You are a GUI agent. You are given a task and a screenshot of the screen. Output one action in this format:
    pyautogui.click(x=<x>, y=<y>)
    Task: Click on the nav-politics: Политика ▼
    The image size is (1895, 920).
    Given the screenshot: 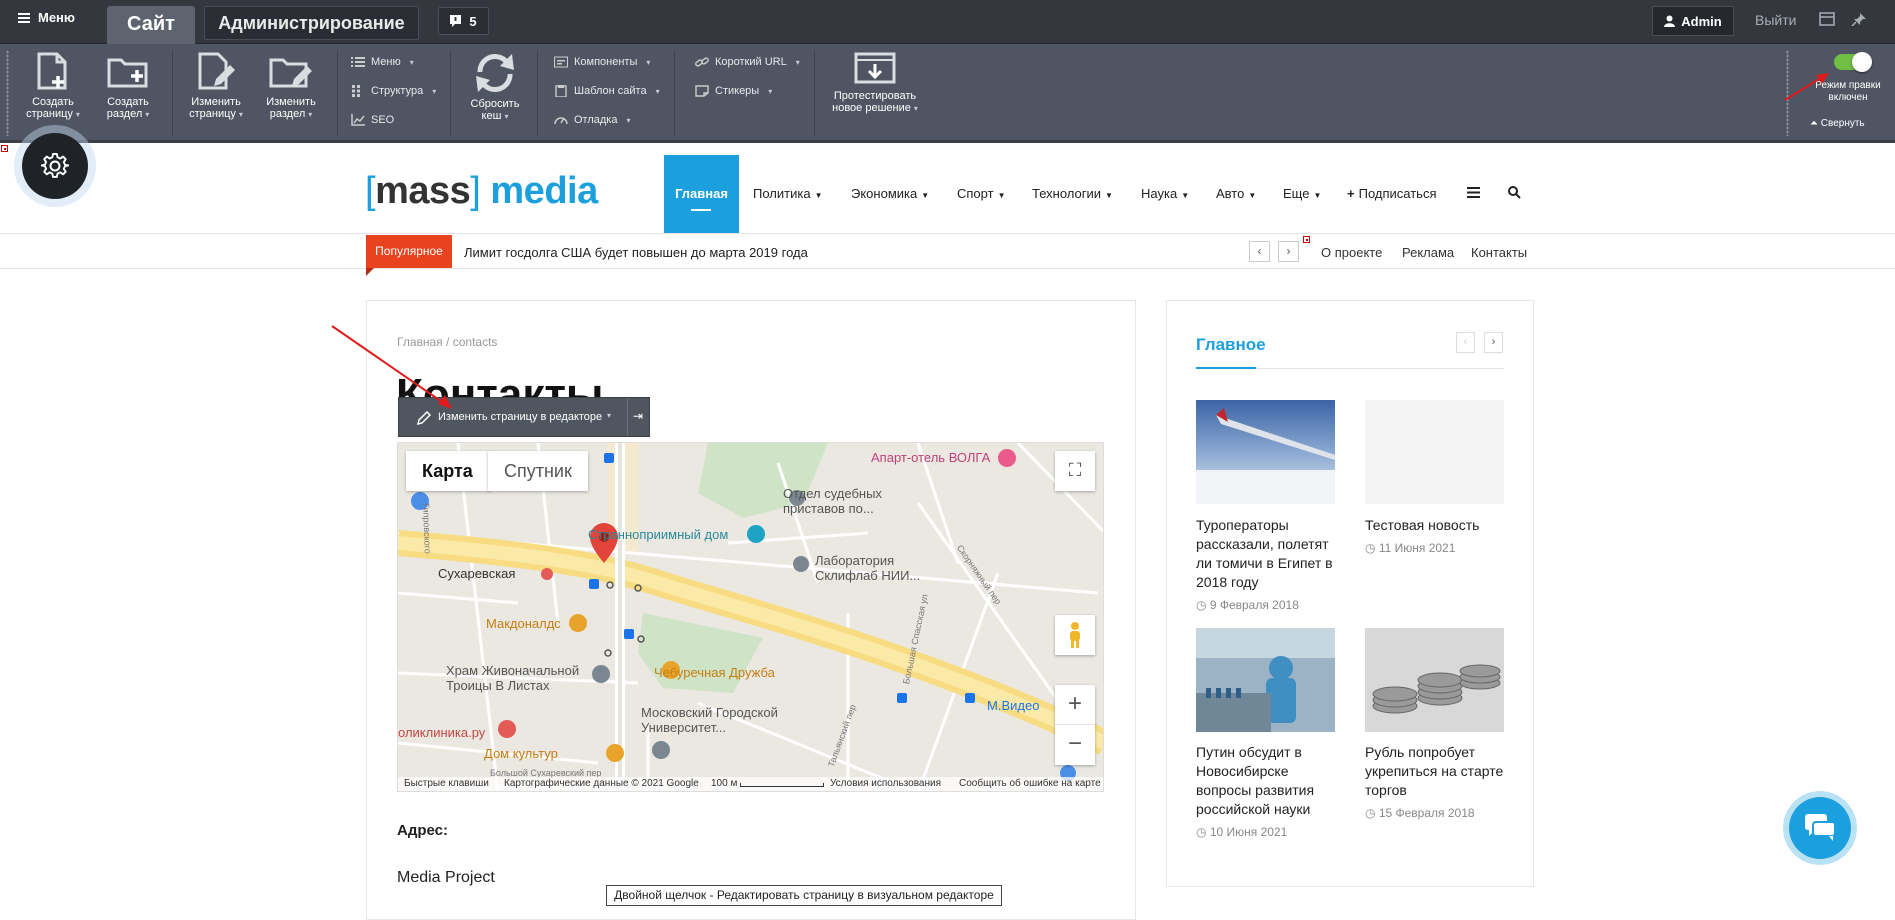 What is the action you would take?
    pyautogui.click(x=787, y=193)
    